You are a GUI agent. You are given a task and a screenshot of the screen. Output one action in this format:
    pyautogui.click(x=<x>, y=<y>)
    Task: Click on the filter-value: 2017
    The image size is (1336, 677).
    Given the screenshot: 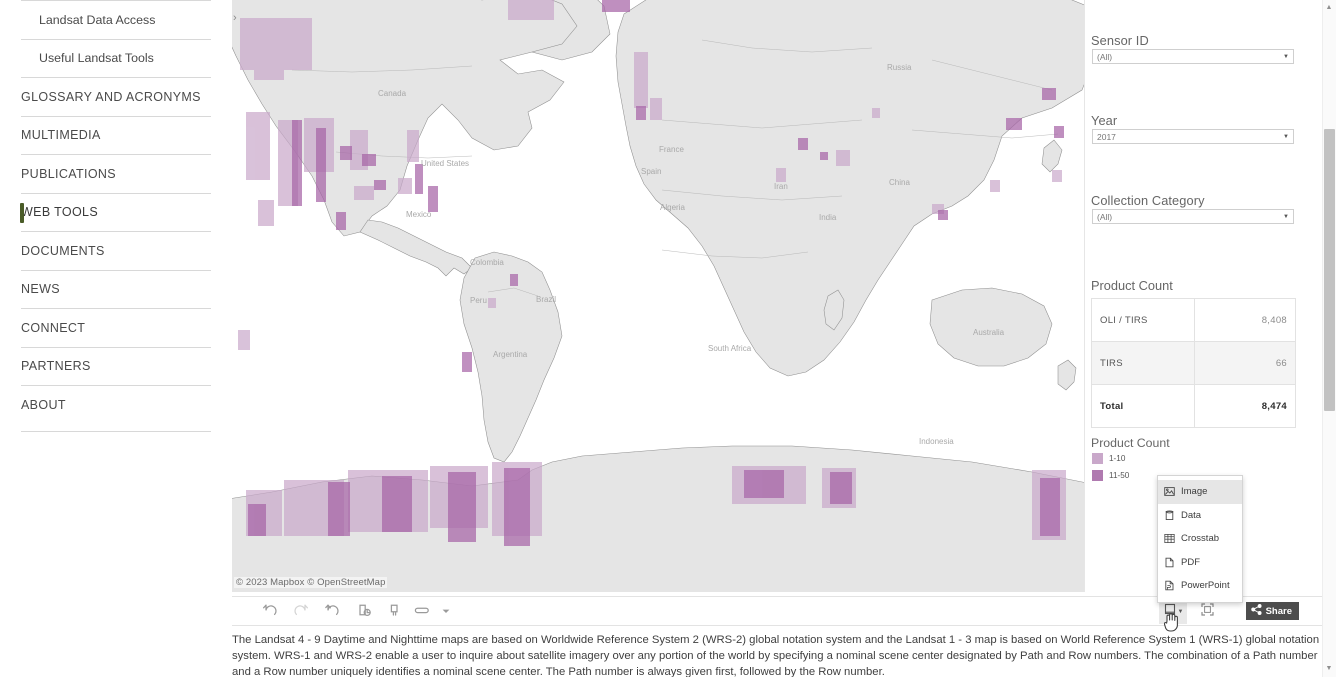 What is the action you would take?
    pyautogui.click(x=1106, y=136)
    